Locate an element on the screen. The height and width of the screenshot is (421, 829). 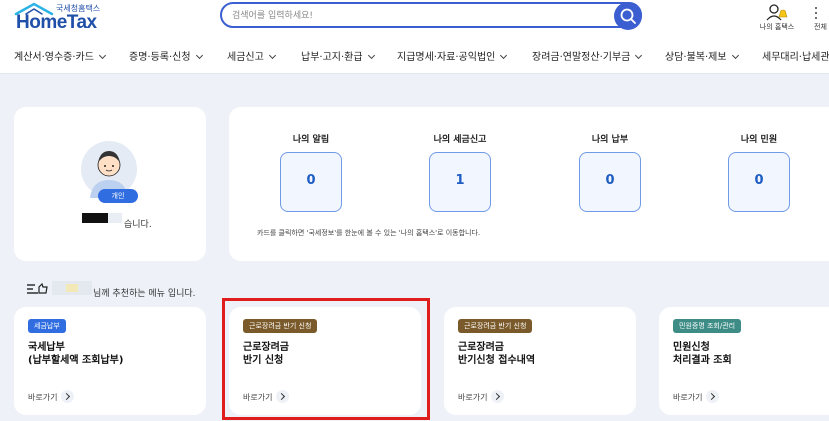
menu-title-line: 국세납부 is located at coordinates (46, 347).